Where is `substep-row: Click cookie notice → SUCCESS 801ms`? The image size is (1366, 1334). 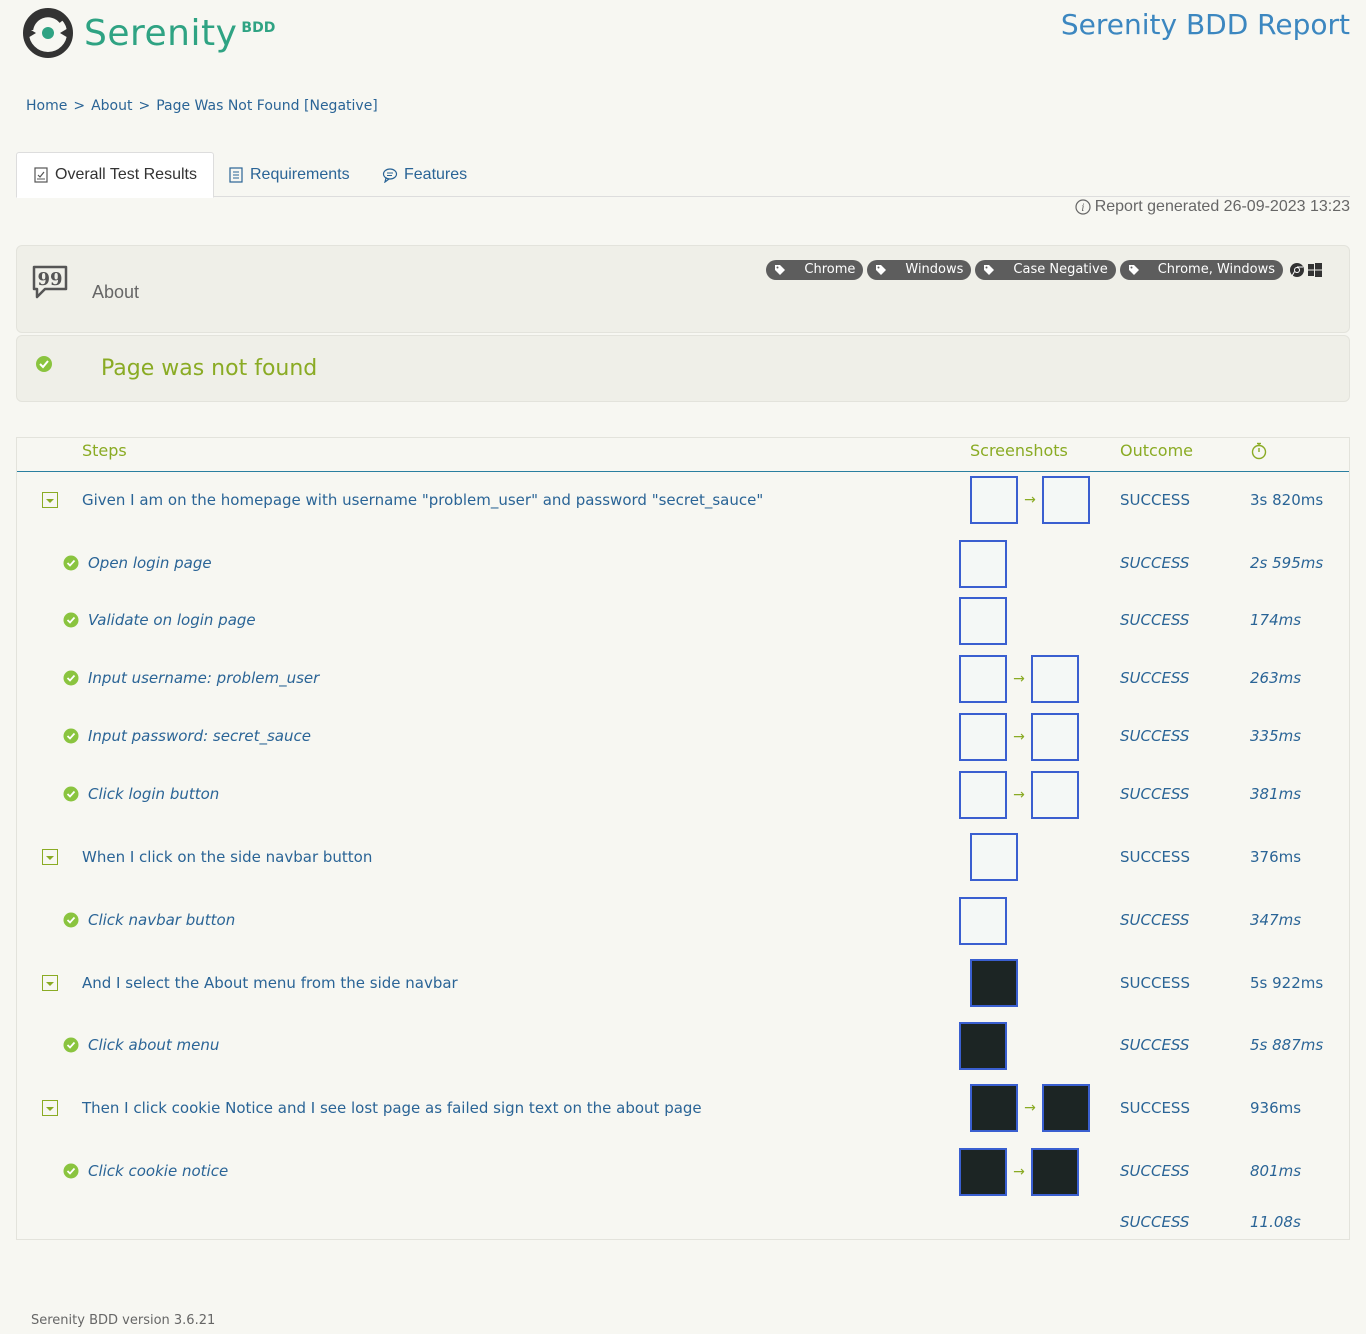
substep-row: Click cookie notice → SUCCESS 801ms is located at coordinates (683, 1173).